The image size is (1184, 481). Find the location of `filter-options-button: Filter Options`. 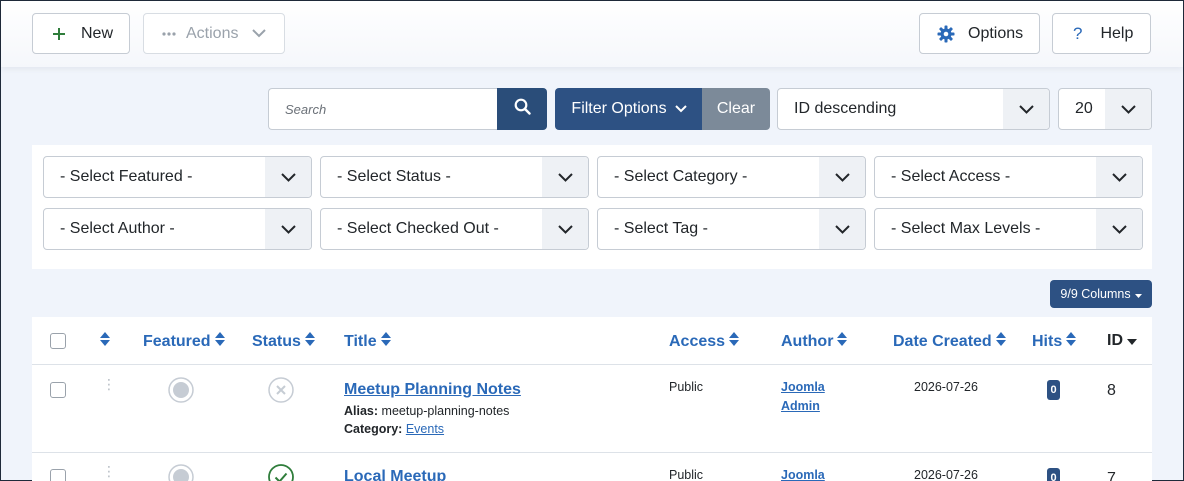

filter-options-button: Filter Options is located at coordinates (629, 109).